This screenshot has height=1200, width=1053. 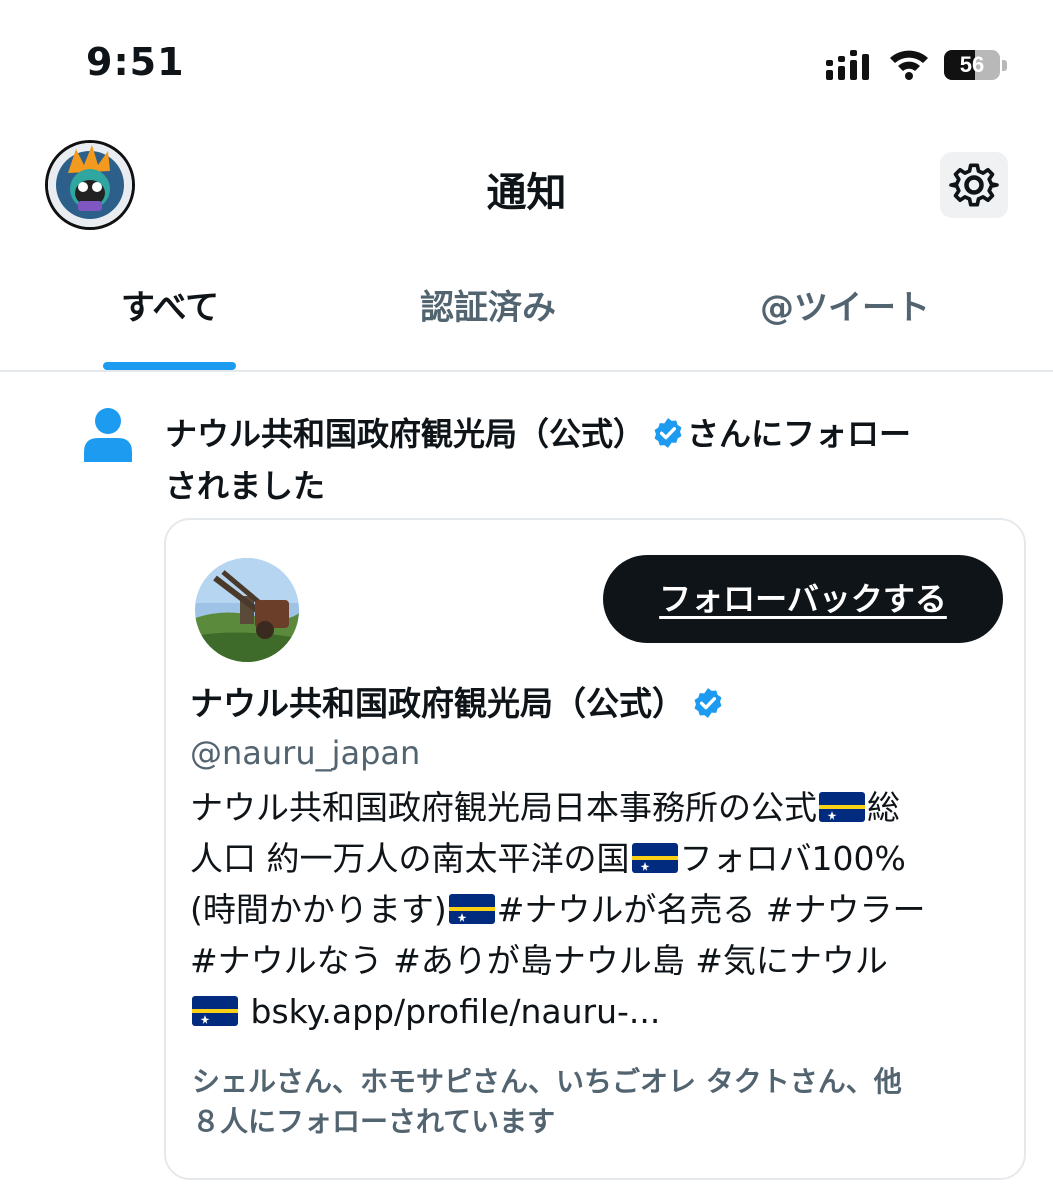 I want to click on bio-hashtags: #ナウルなう #ありが島ナウル島 #気にナウル, so click(x=539, y=960).